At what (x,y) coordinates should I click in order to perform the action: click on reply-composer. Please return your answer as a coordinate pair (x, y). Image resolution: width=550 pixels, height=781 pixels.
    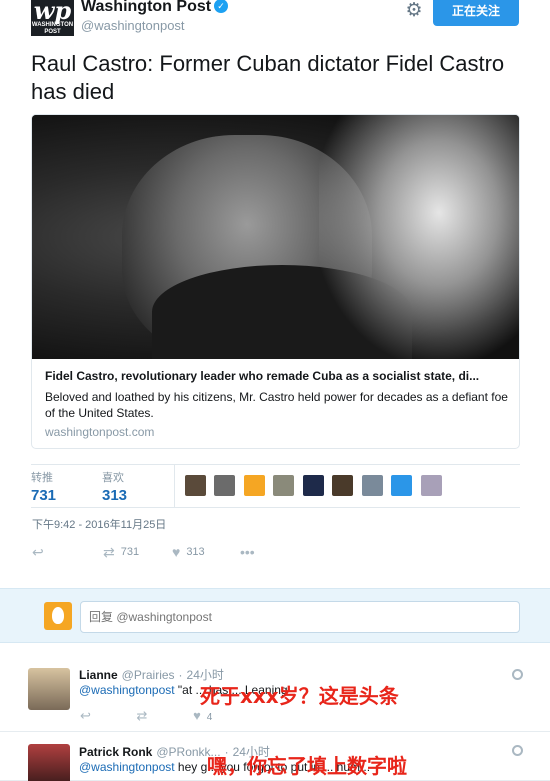
    Looking at the image, I should click on (275, 615).